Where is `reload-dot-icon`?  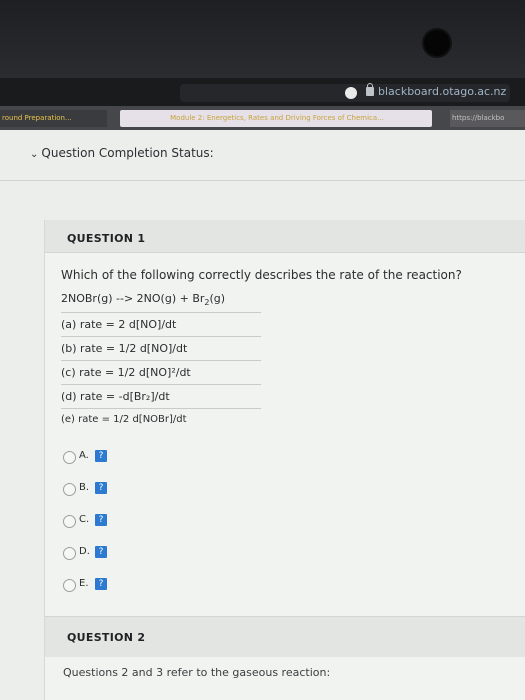
reload-dot-icon is located at coordinates (351, 93).